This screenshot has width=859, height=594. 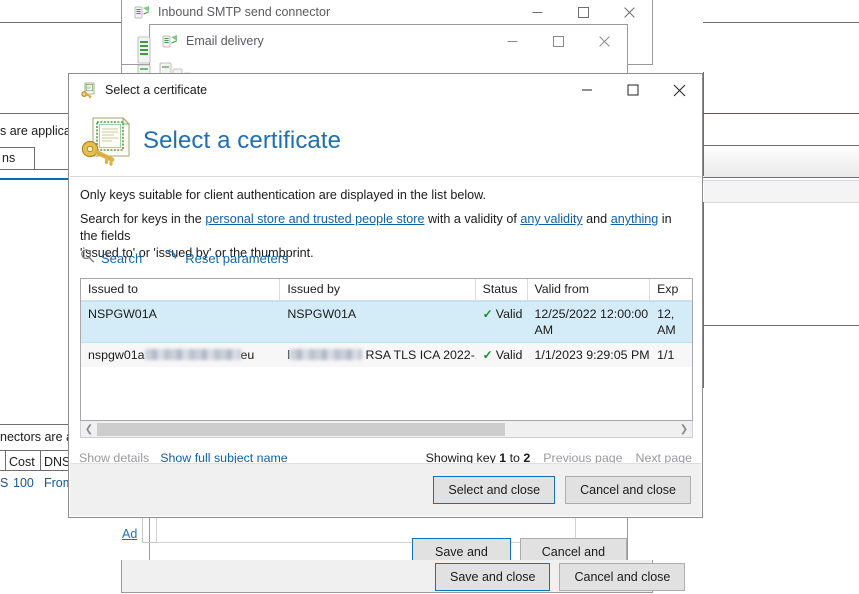 I want to click on column-header-valid-from: Valid from, so click(x=589, y=289).